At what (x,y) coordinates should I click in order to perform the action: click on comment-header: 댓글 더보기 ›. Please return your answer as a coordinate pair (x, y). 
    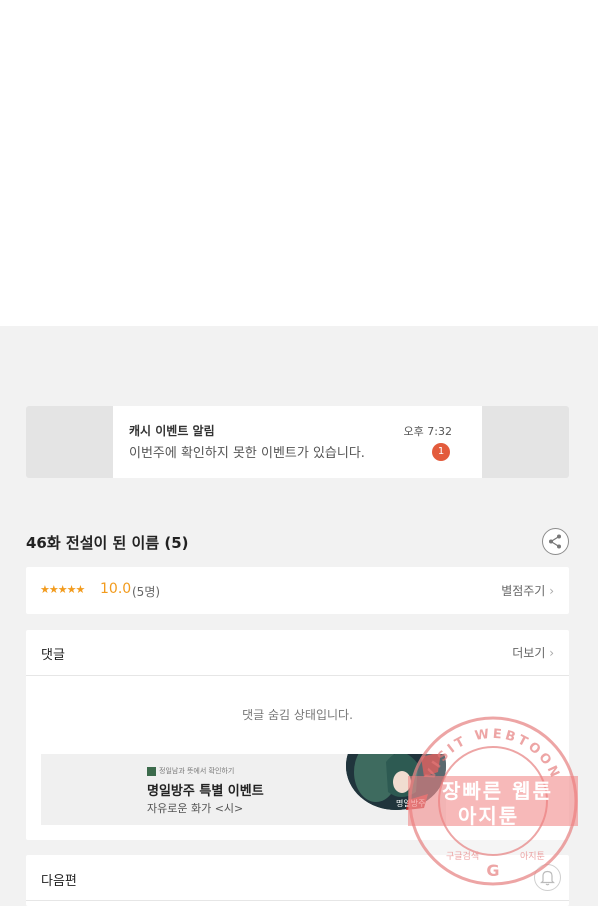
    Looking at the image, I should click on (297, 653).